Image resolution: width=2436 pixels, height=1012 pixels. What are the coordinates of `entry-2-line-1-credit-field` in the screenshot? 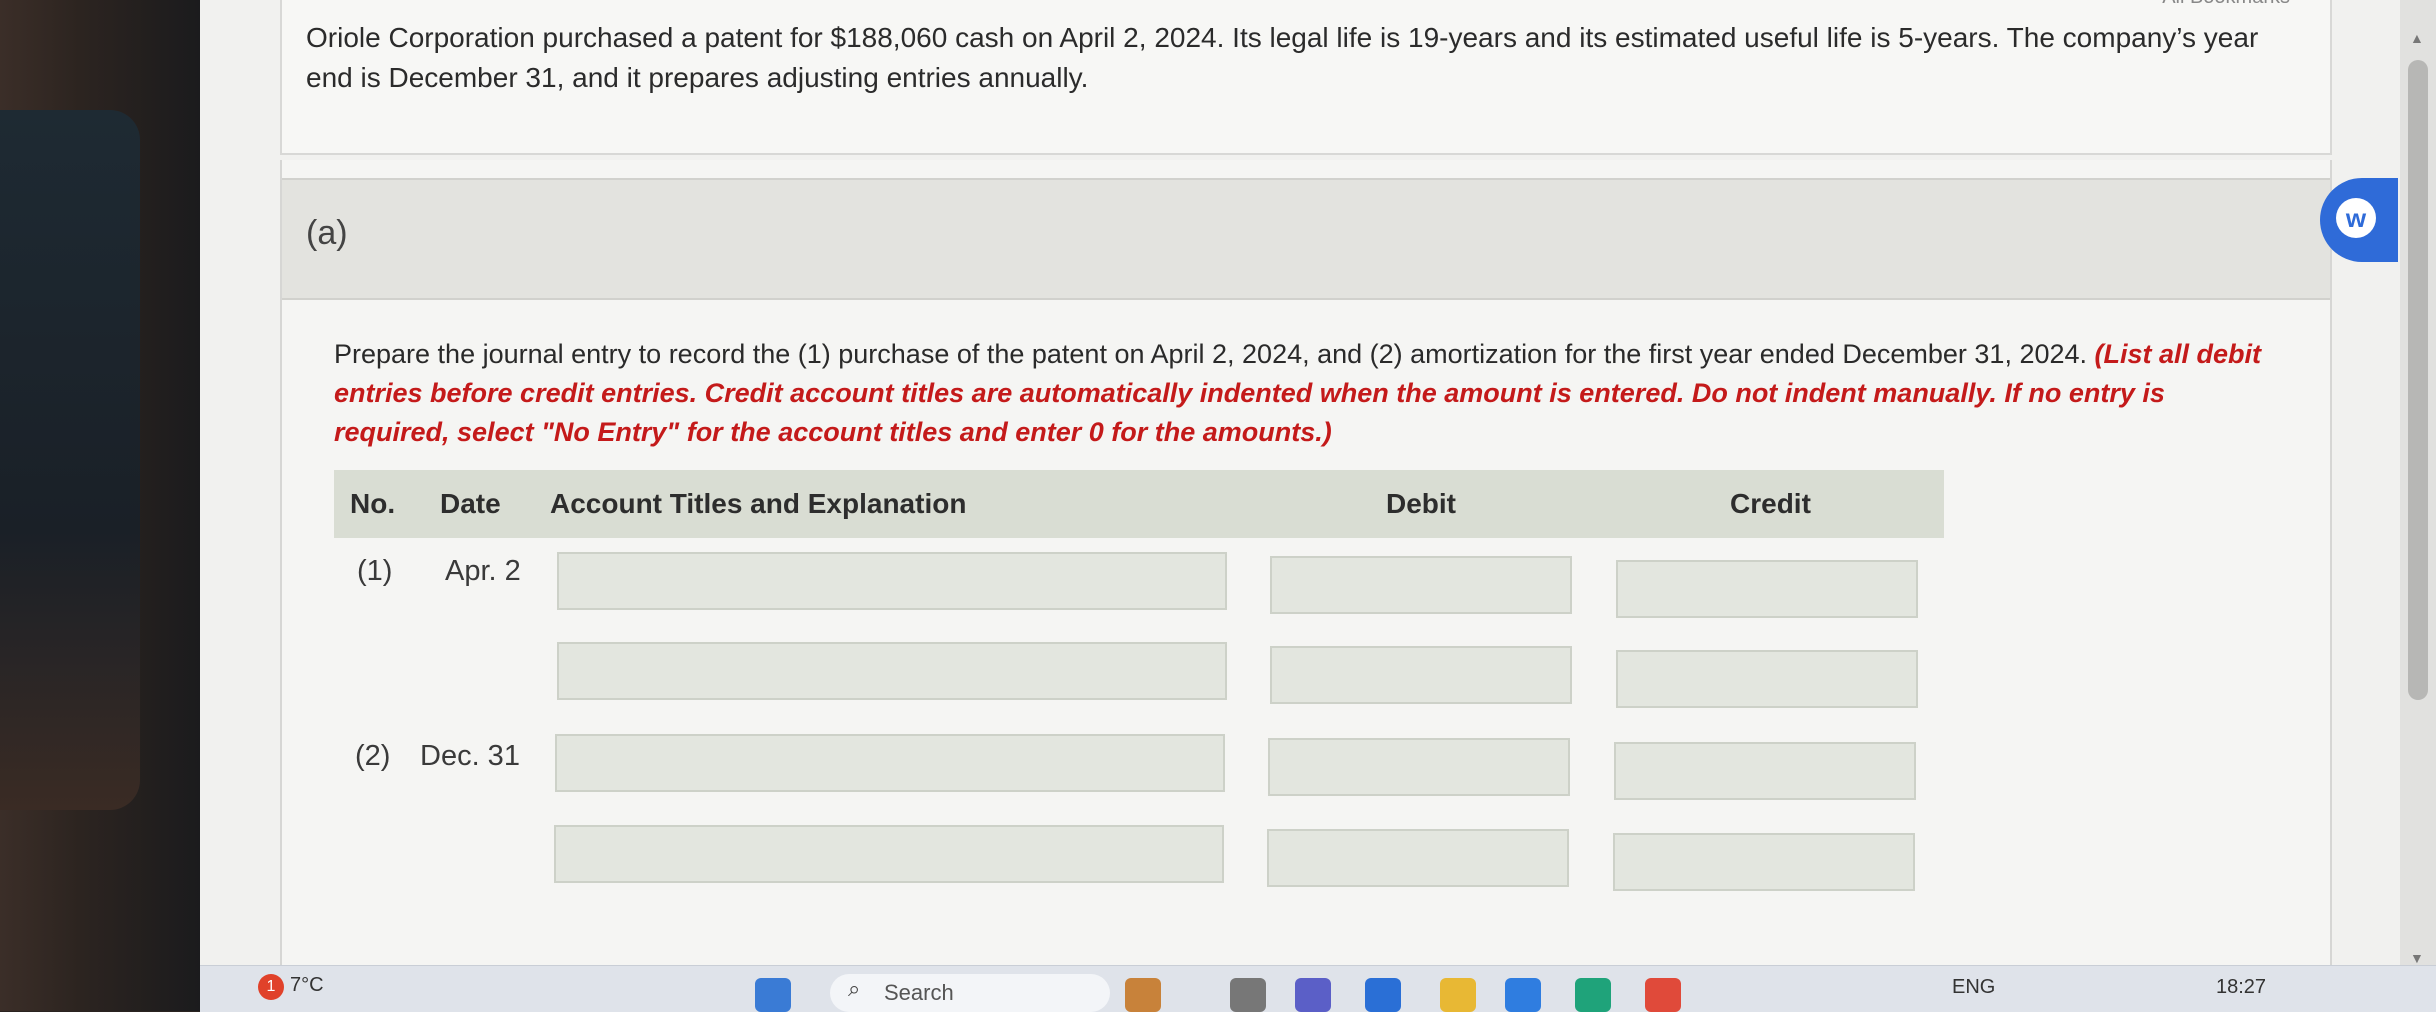 It's located at (1765, 771).